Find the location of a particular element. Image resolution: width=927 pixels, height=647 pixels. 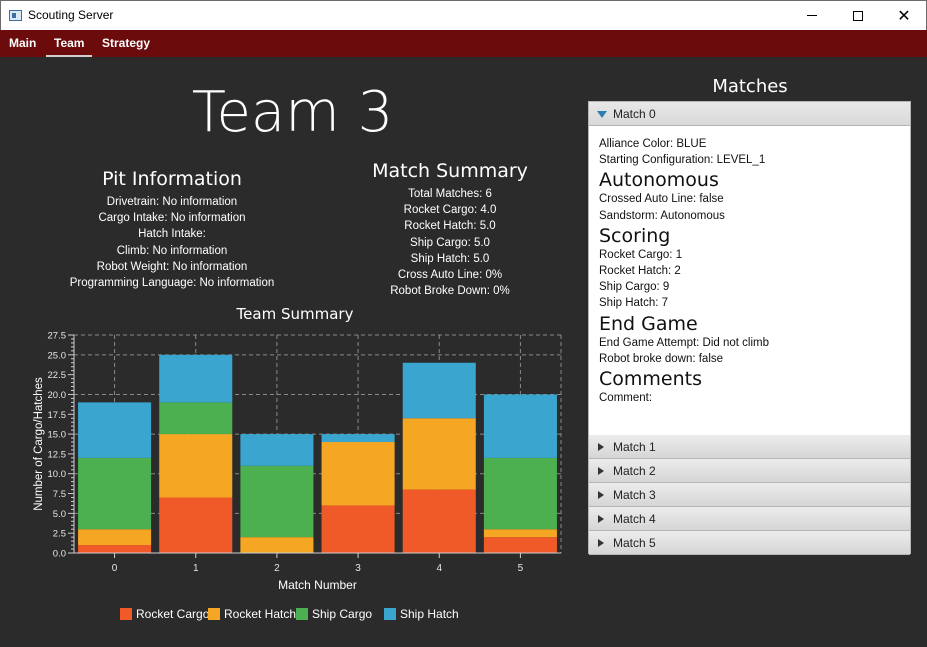

y-tick-label: 12.5 is located at coordinates (57, 454).